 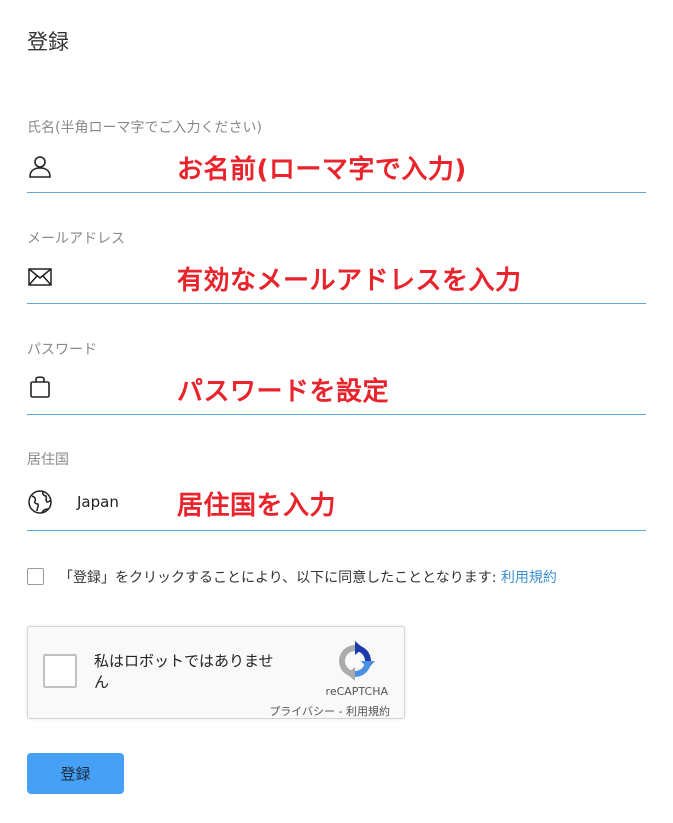 I want to click on email-field: メールアドレス 有効なメールアドレスを入力, so click(x=336, y=267).